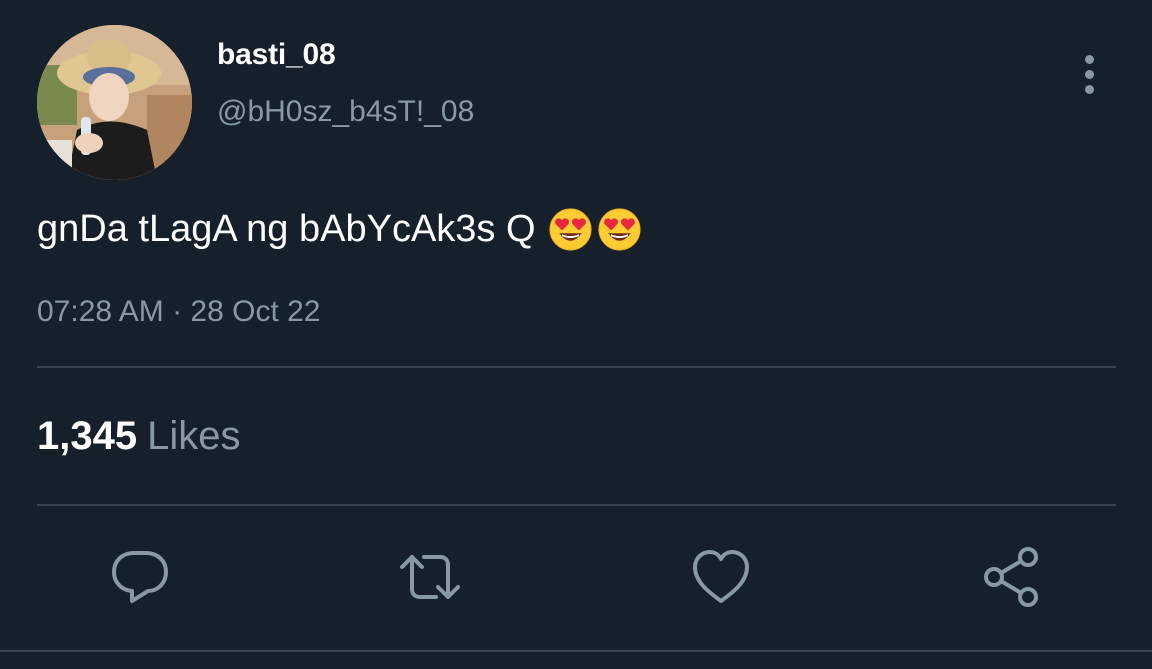 This screenshot has width=1152, height=669. I want to click on user-handle: @bH0sz_b4sT!_08, so click(345, 112).